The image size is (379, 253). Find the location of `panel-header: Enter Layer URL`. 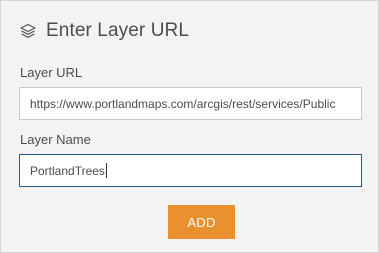

panel-header: Enter Layer URL is located at coordinates (104, 31).